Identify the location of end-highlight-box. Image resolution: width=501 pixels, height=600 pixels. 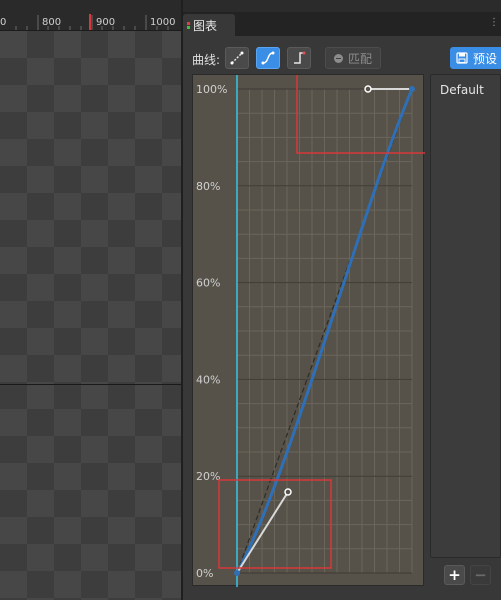
(360, 114).